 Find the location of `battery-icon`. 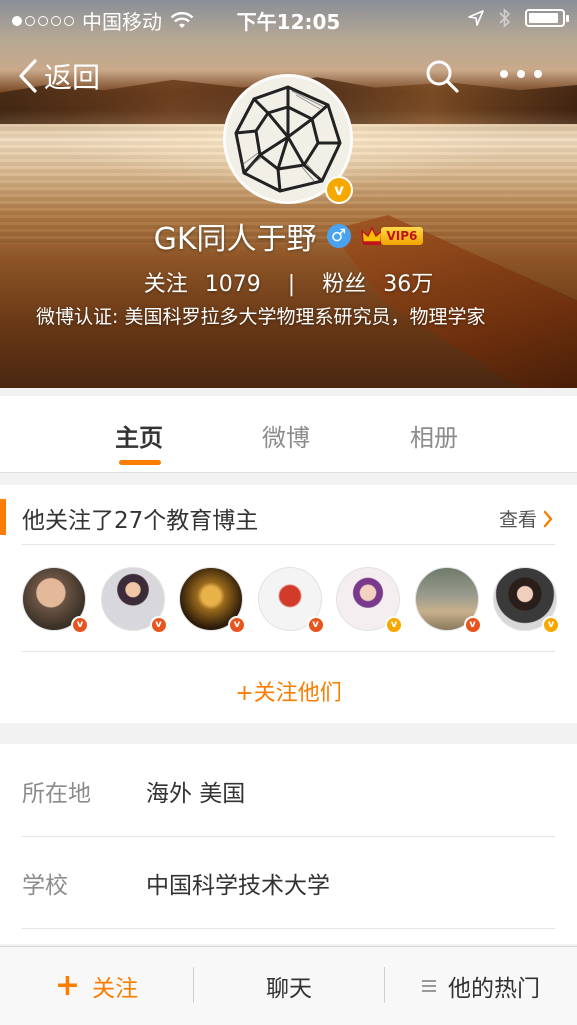

battery-icon is located at coordinates (547, 18).